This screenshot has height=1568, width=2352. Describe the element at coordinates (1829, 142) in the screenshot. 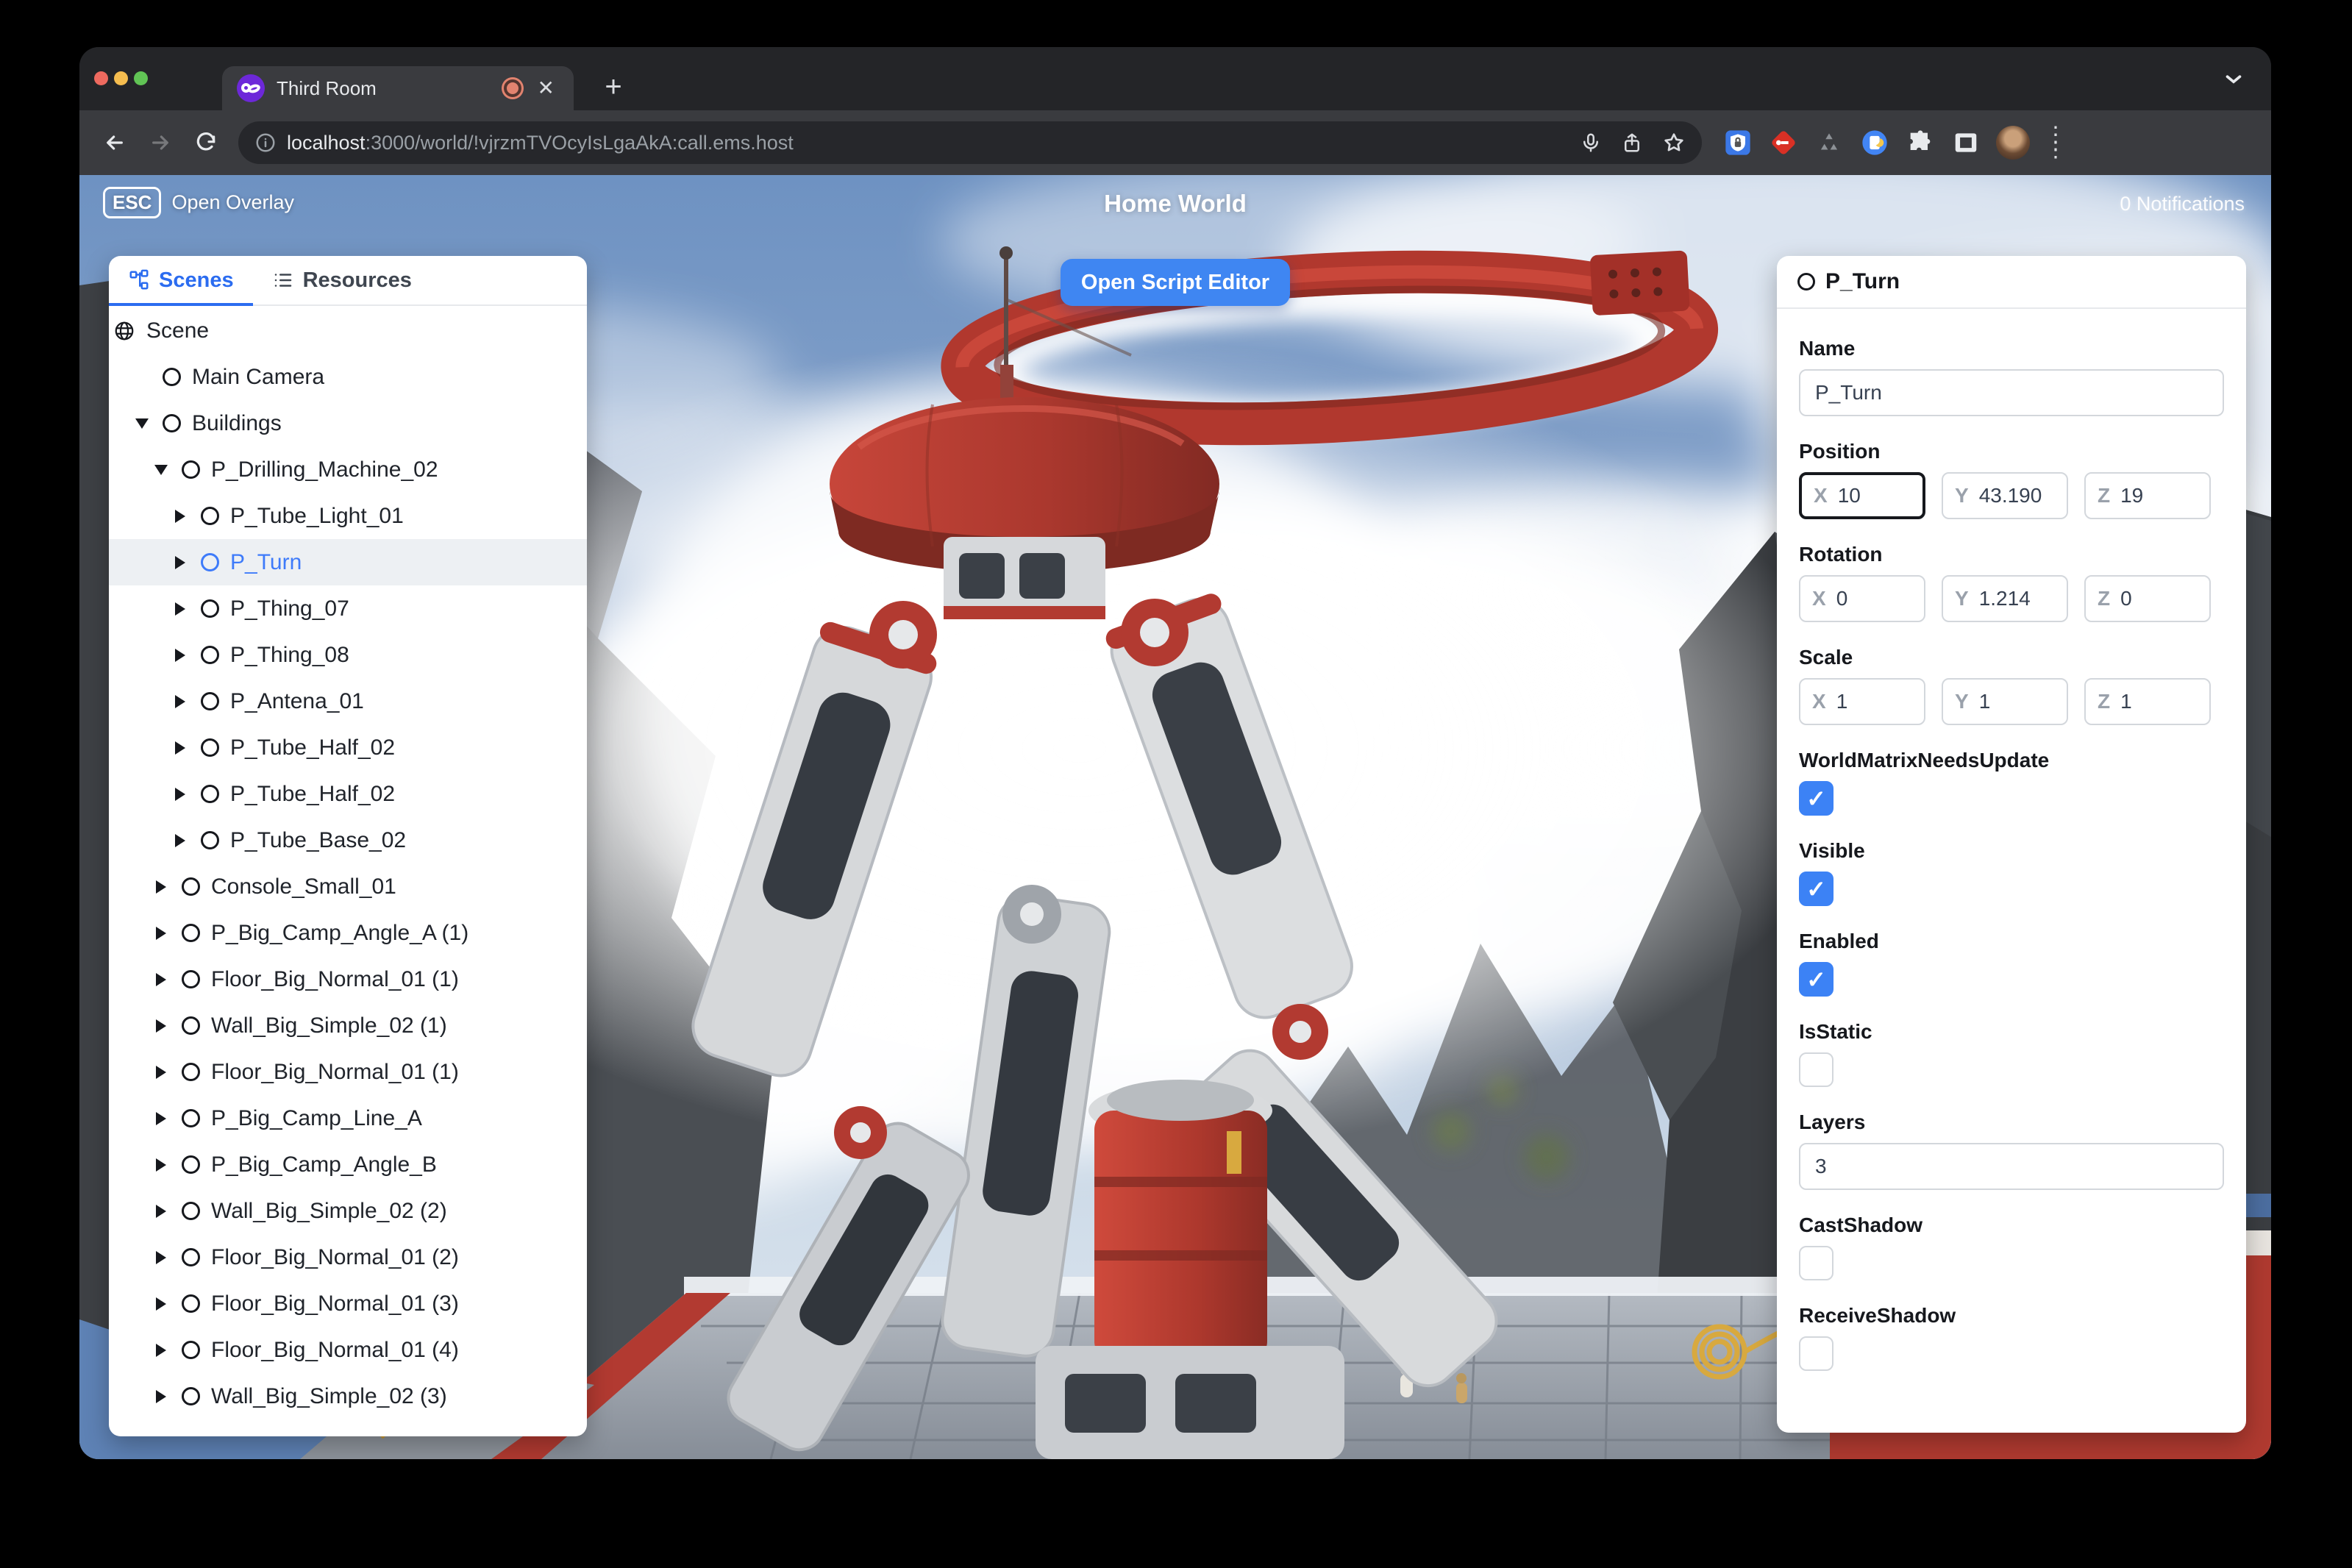

I see `recycle-extension-icon` at that location.